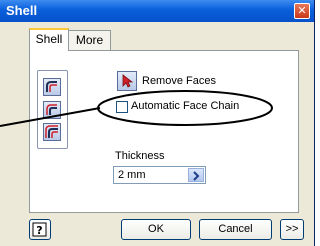 Image resolution: width=320 pixels, height=246 pixels. I want to click on help-glyph: ?, so click(39, 230).